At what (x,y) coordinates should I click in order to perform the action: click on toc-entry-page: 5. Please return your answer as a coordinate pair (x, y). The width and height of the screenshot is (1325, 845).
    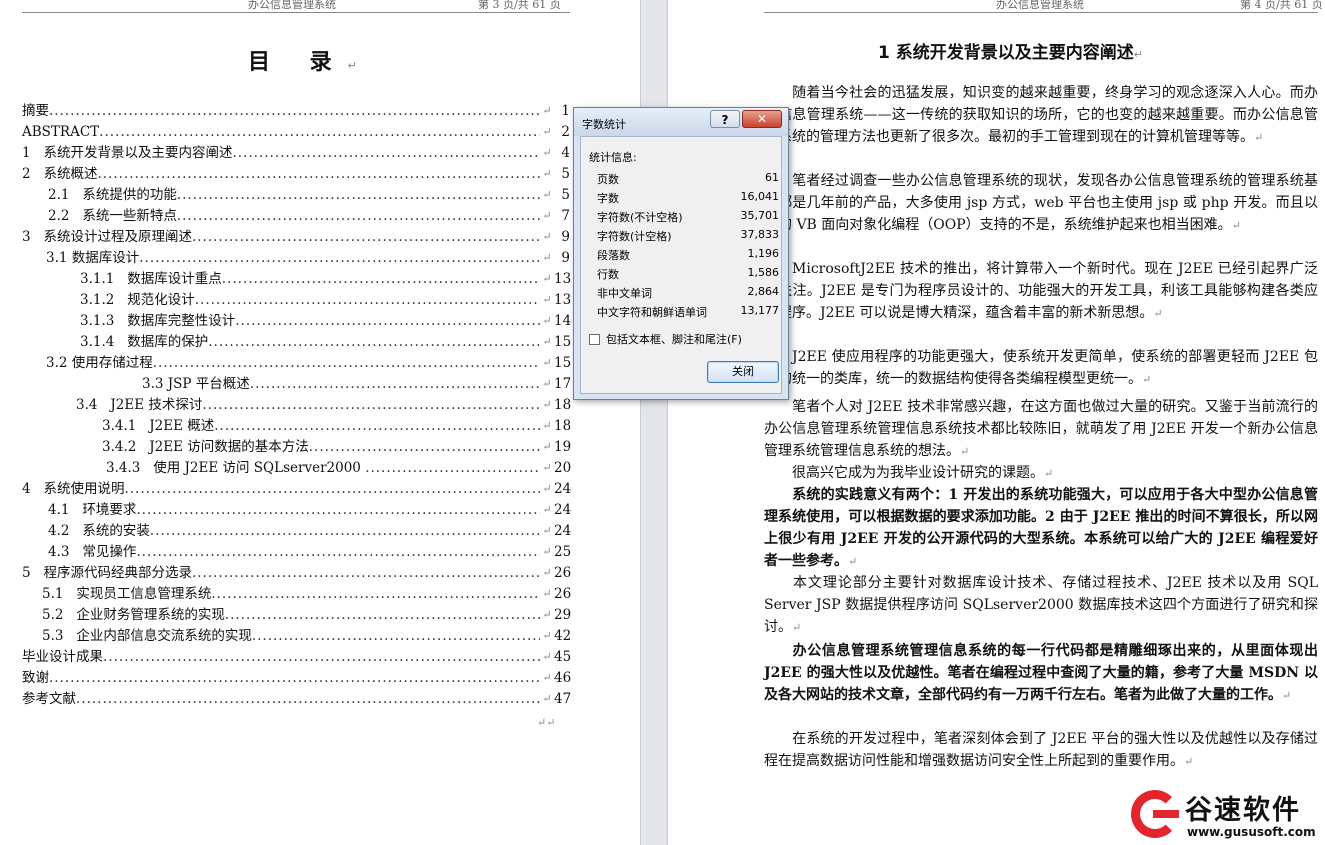
    Looking at the image, I should click on (565, 174).